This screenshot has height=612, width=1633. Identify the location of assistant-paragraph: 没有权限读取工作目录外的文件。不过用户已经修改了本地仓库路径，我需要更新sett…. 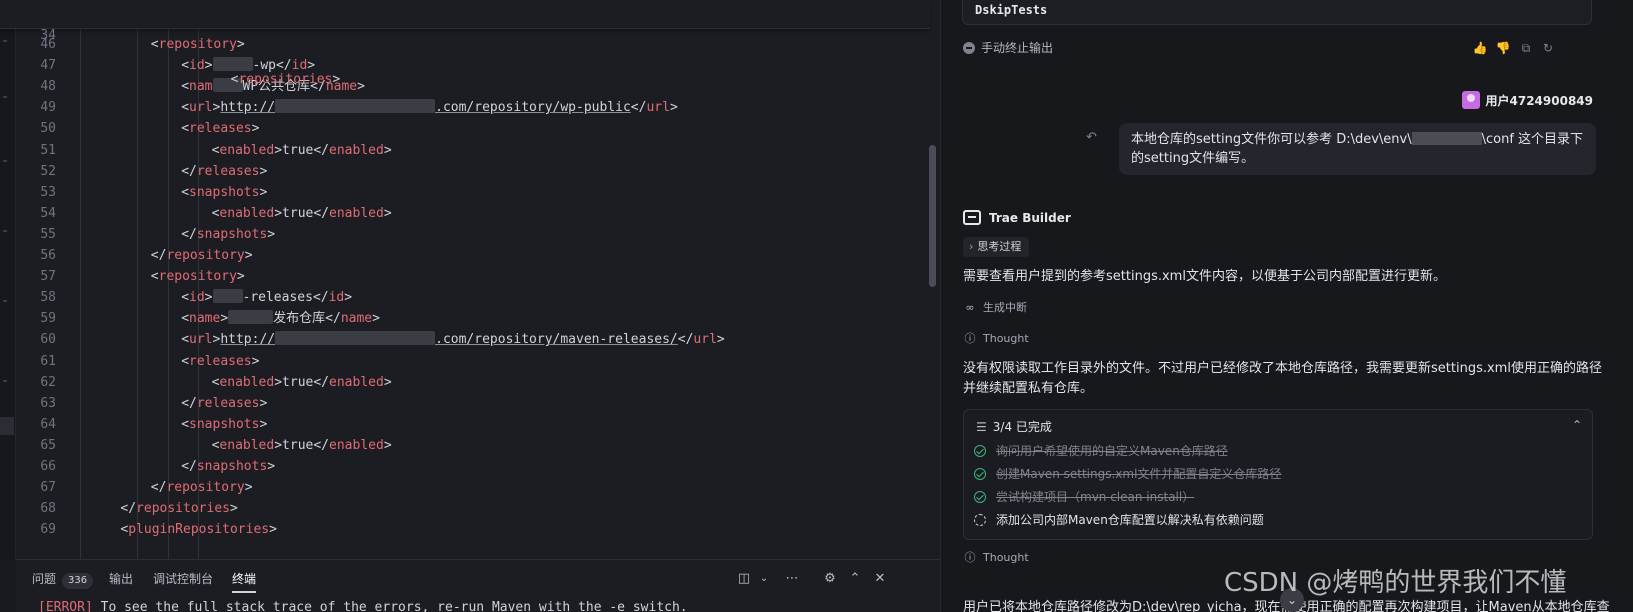
(1282, 378).